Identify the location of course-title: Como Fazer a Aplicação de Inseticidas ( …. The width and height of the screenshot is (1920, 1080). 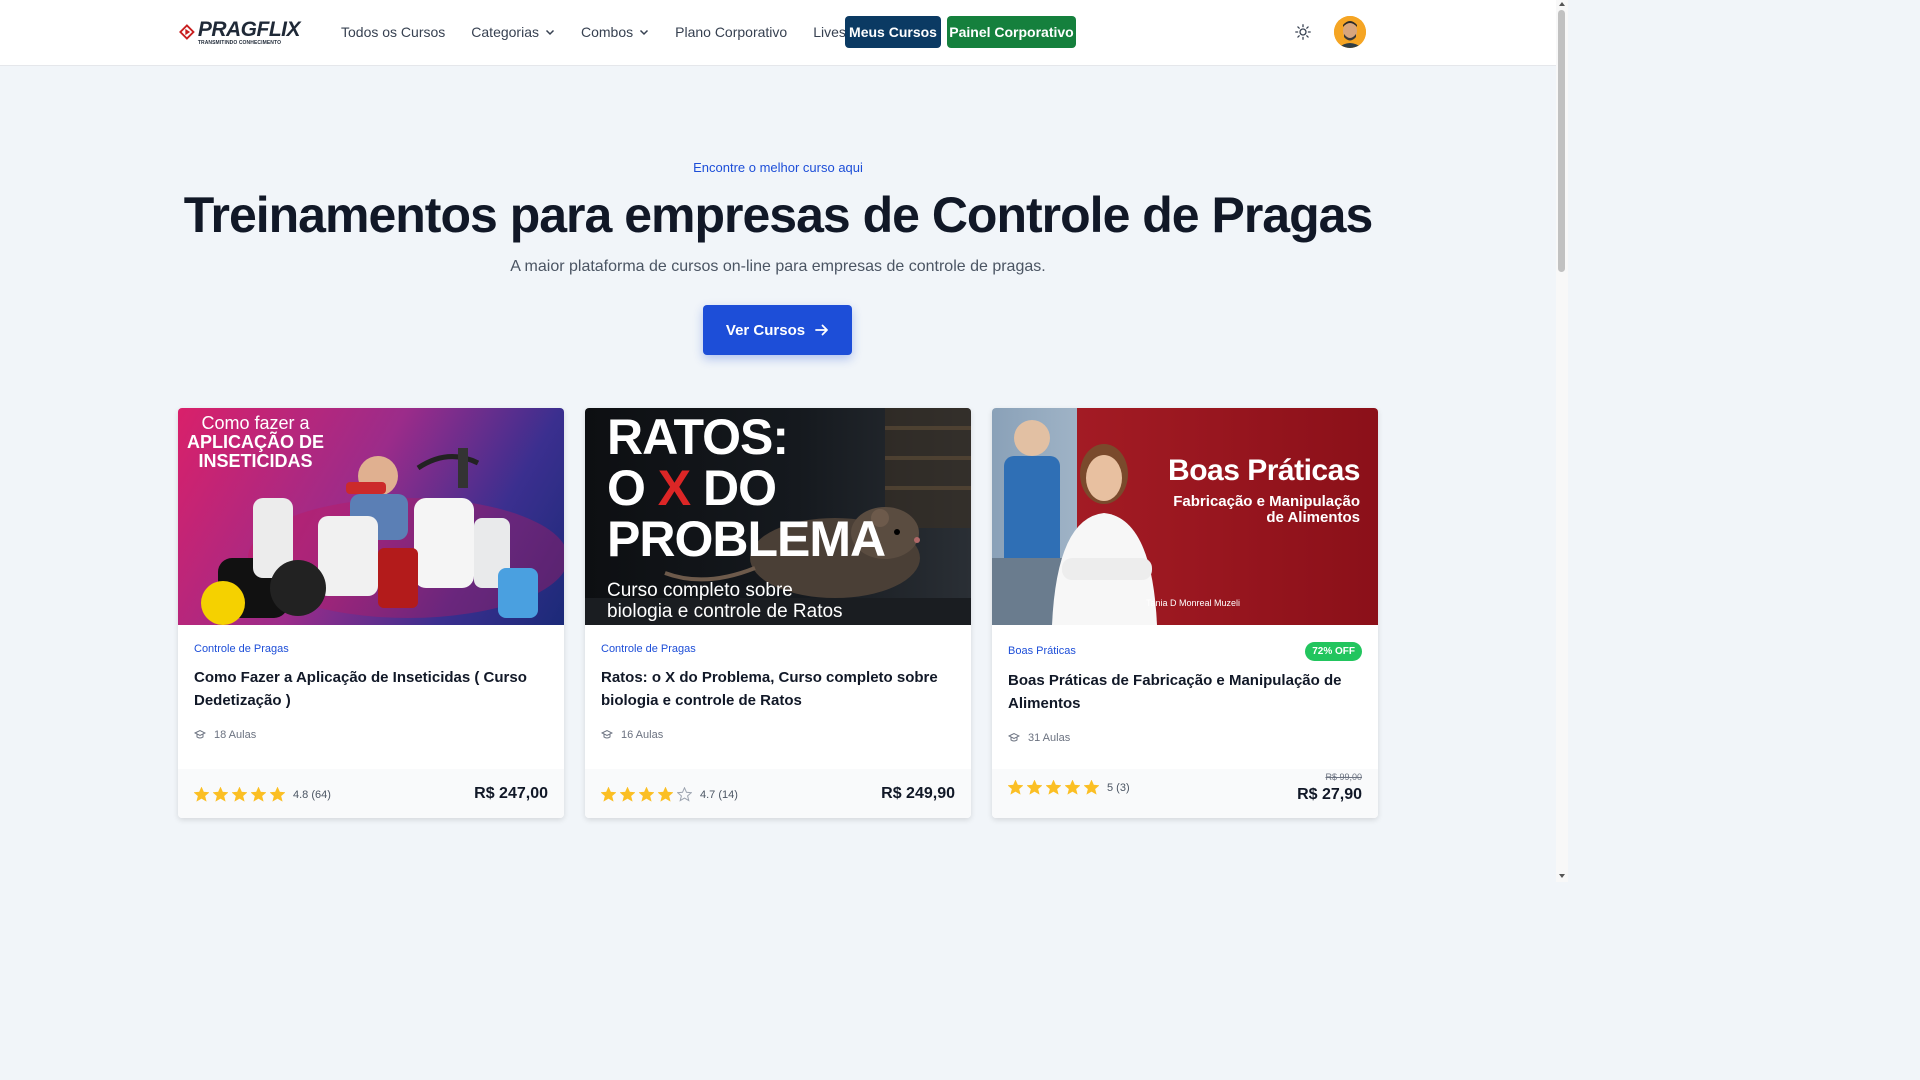
(364, 689).